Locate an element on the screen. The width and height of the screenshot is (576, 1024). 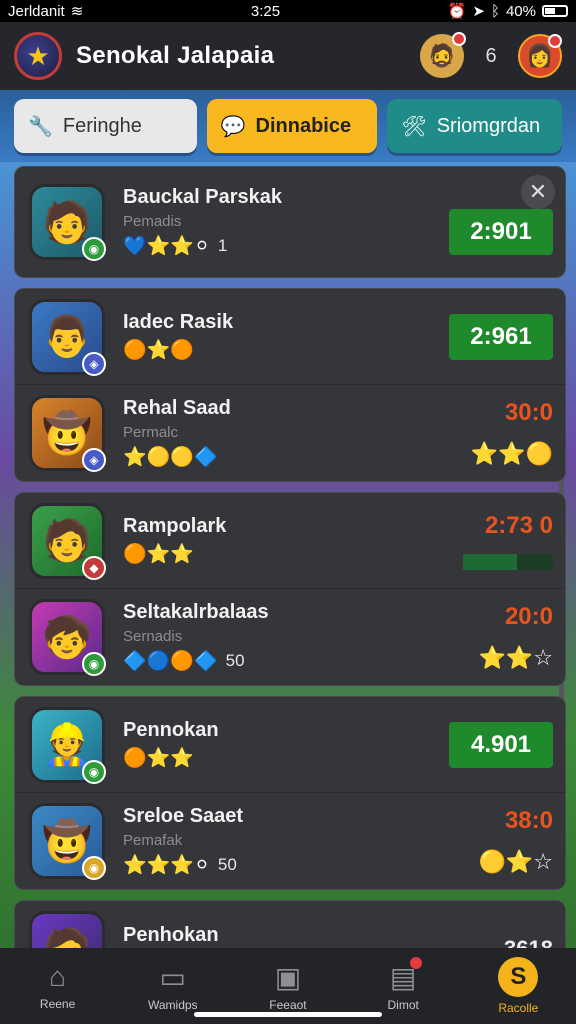
tab-feringhe: 🔧 Feringhe is located at coordinates (105, 126).